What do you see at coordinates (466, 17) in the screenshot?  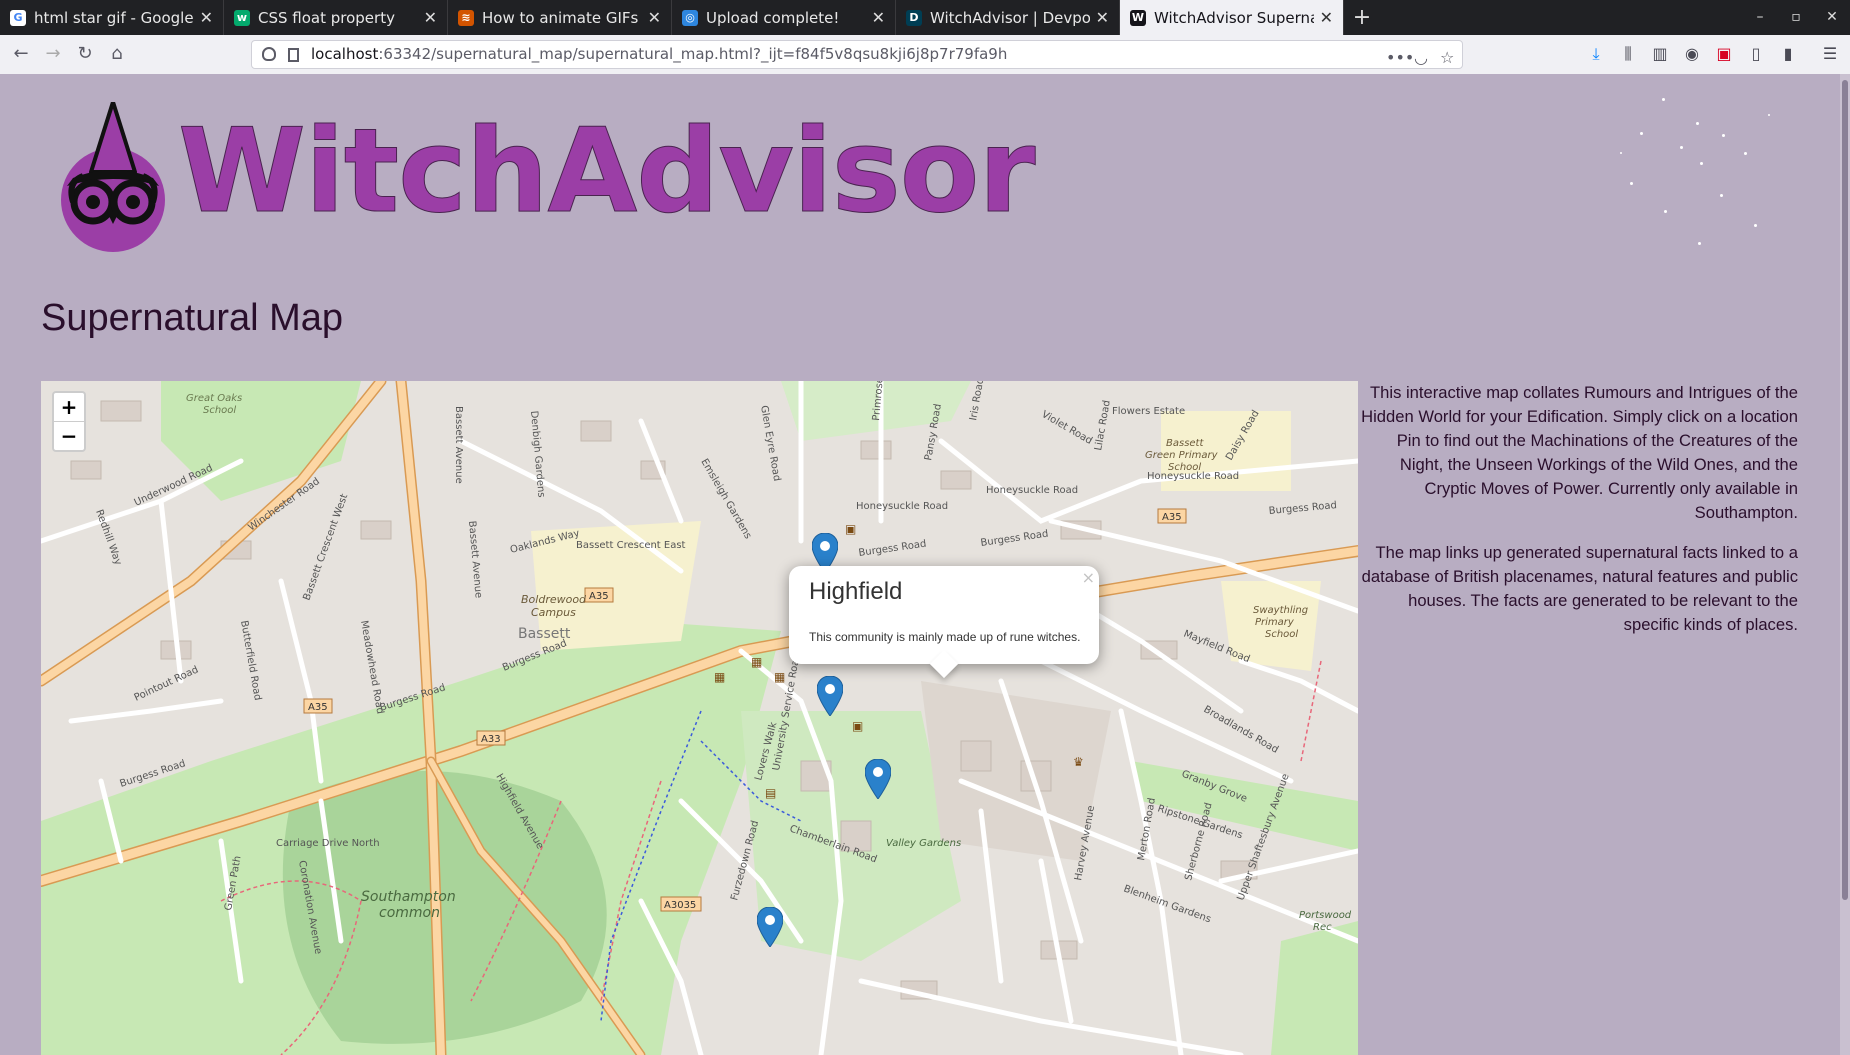 I see `tab-favicon-icon: ≋` at bounding box center [466, 17].